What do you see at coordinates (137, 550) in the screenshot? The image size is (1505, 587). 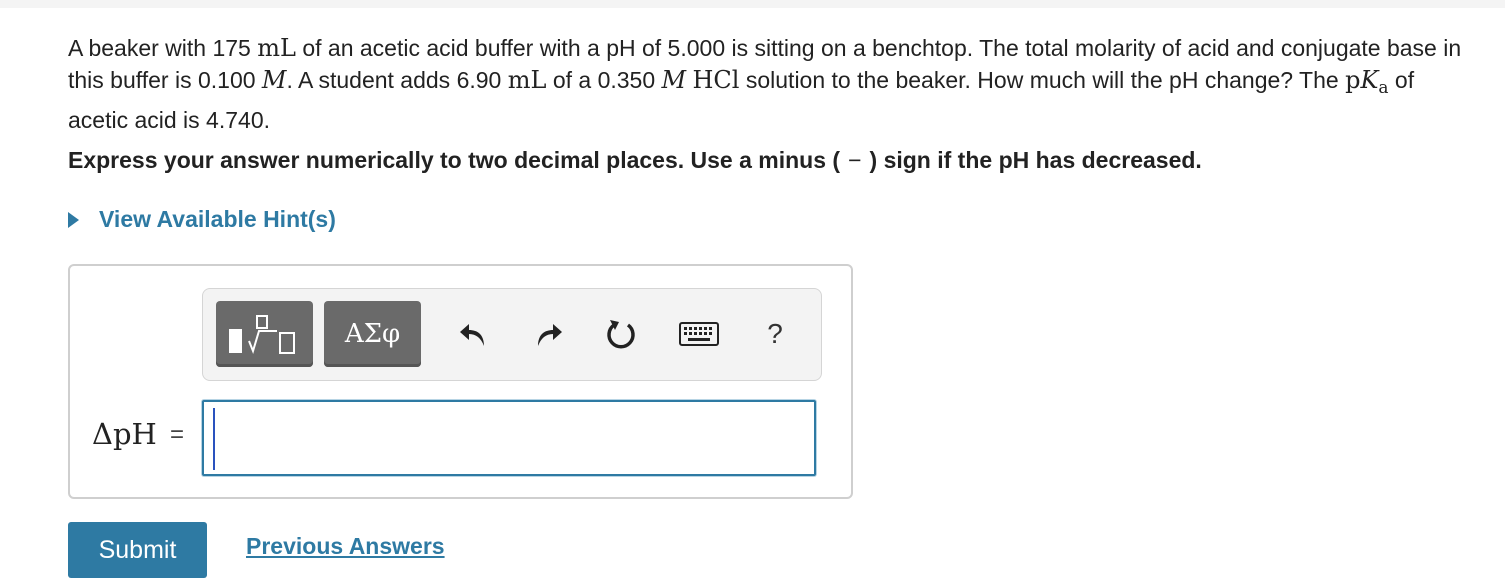 I see `submit-button: Submit` at bounding box center [137, 550].